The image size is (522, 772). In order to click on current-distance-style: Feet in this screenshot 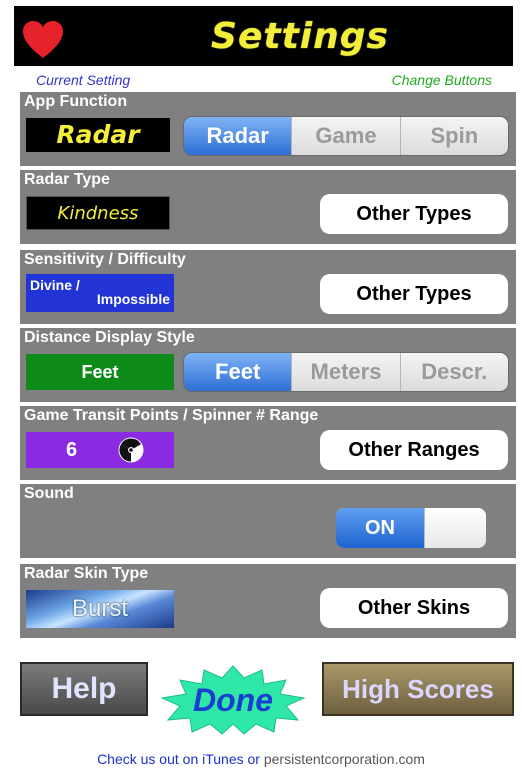, I will do `click(100, 372)`.